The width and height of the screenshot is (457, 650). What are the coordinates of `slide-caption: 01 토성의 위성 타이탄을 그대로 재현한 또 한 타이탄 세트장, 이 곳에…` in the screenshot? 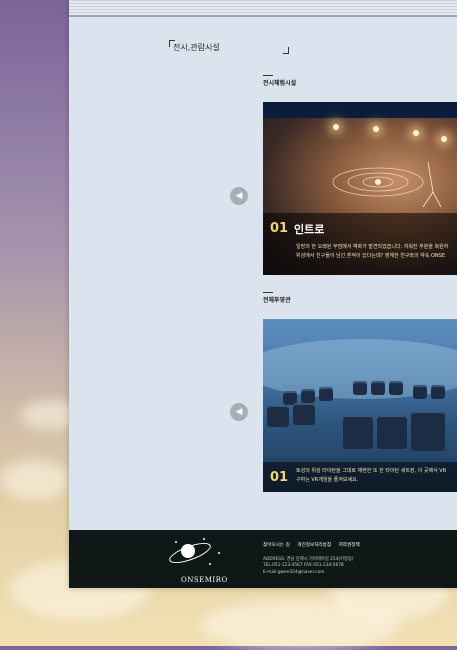 It's located at (360, 477).